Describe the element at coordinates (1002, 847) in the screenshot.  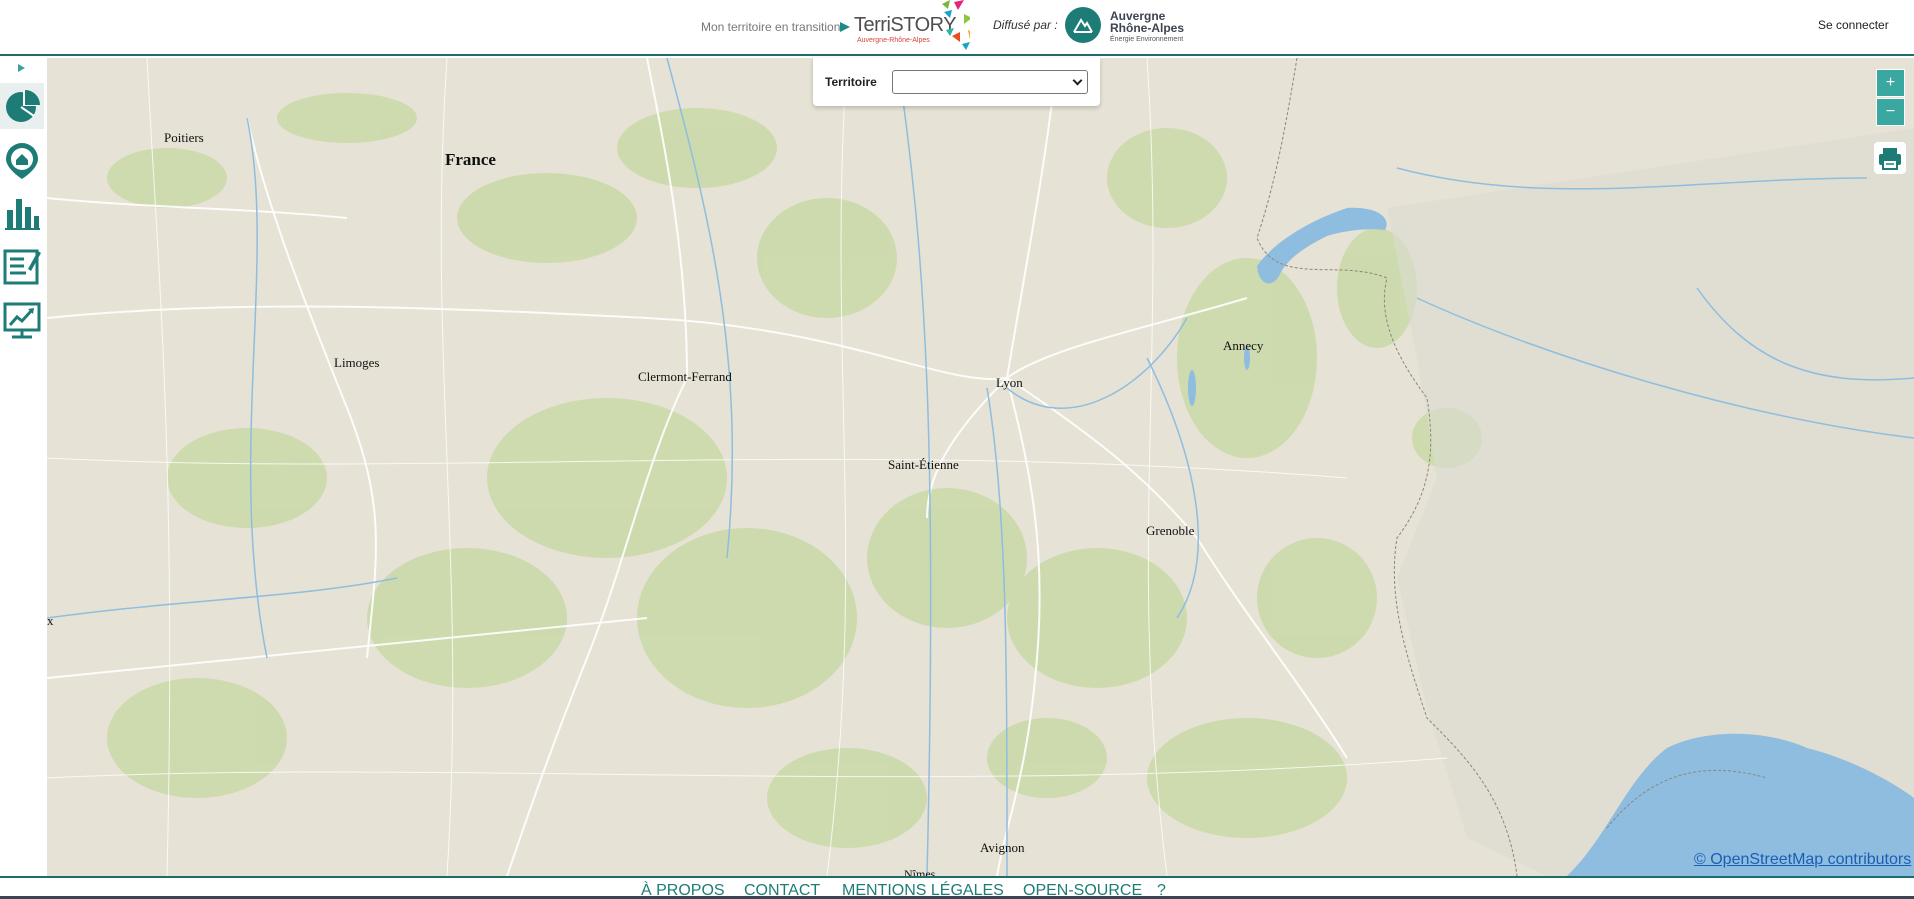
I see `city-label: Avignon` at that location.